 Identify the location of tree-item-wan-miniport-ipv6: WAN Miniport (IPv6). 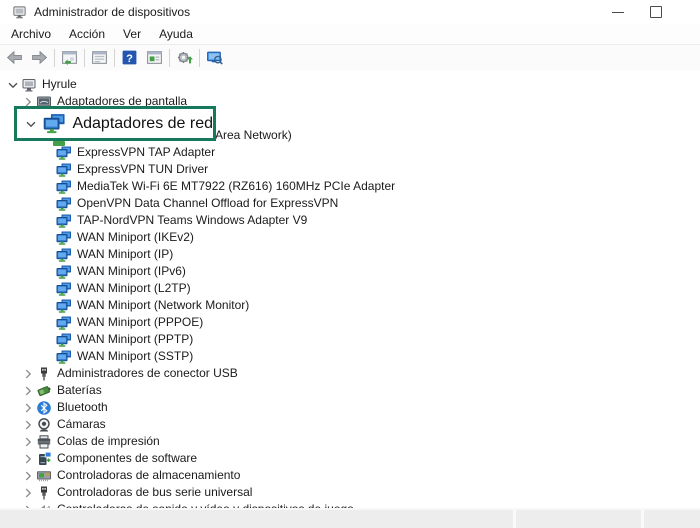
(350, 271).